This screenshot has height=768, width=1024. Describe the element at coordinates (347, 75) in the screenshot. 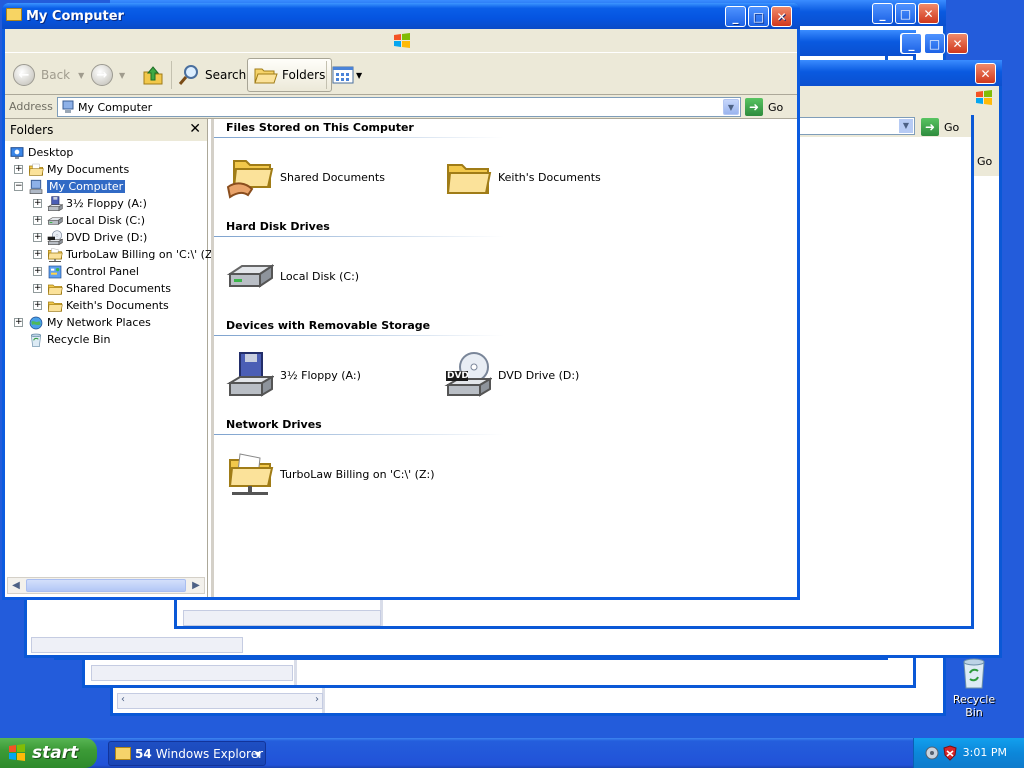

I see `views-button: ▼` at that location.